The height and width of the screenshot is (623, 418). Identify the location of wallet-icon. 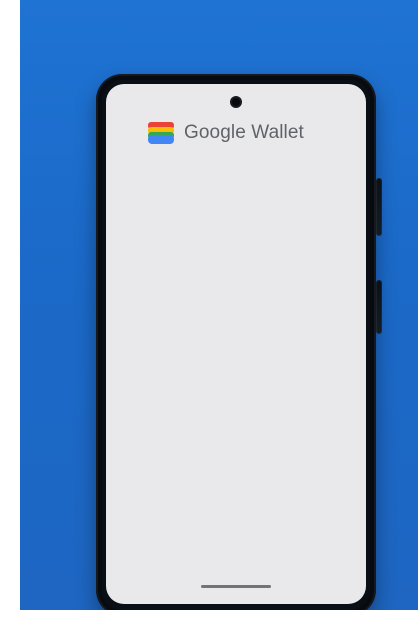
(161, 133).